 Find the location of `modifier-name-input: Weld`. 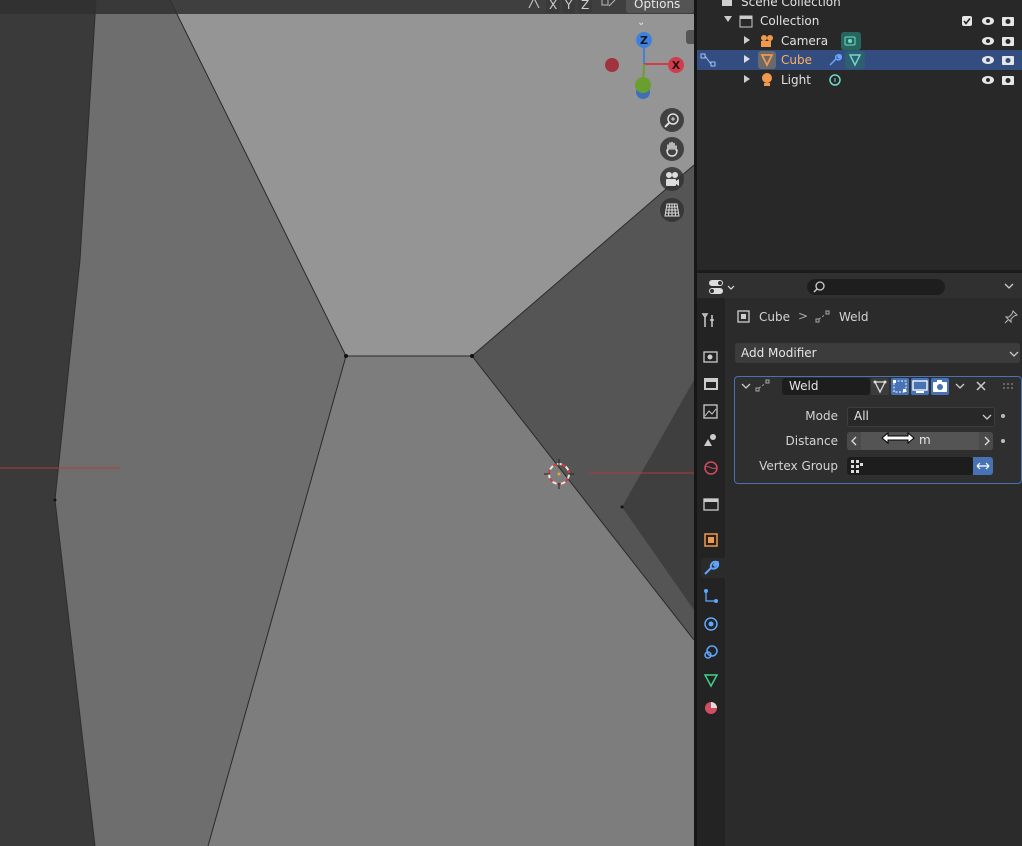

modifier-name-input: Weld is located at coordinates (826, 386).